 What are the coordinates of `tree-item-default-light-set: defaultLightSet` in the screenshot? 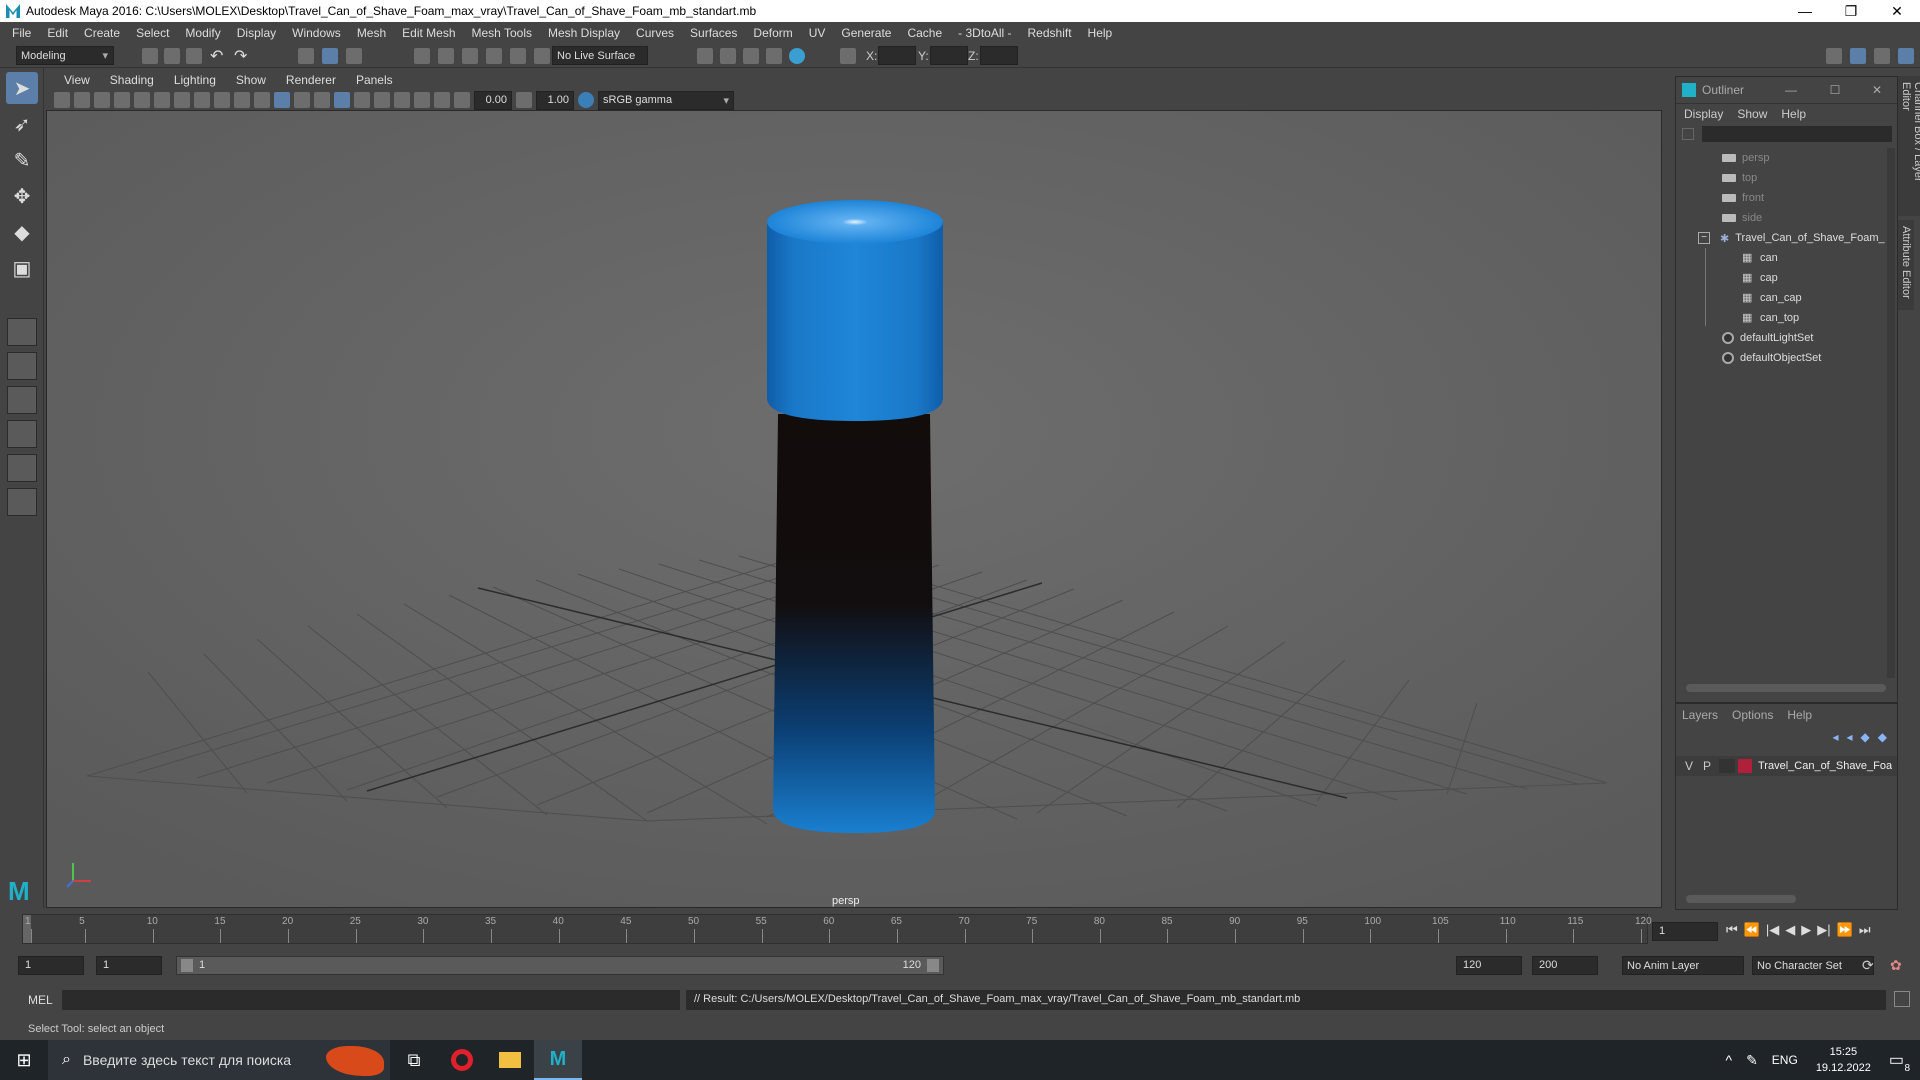 It's located at (1786, 338).